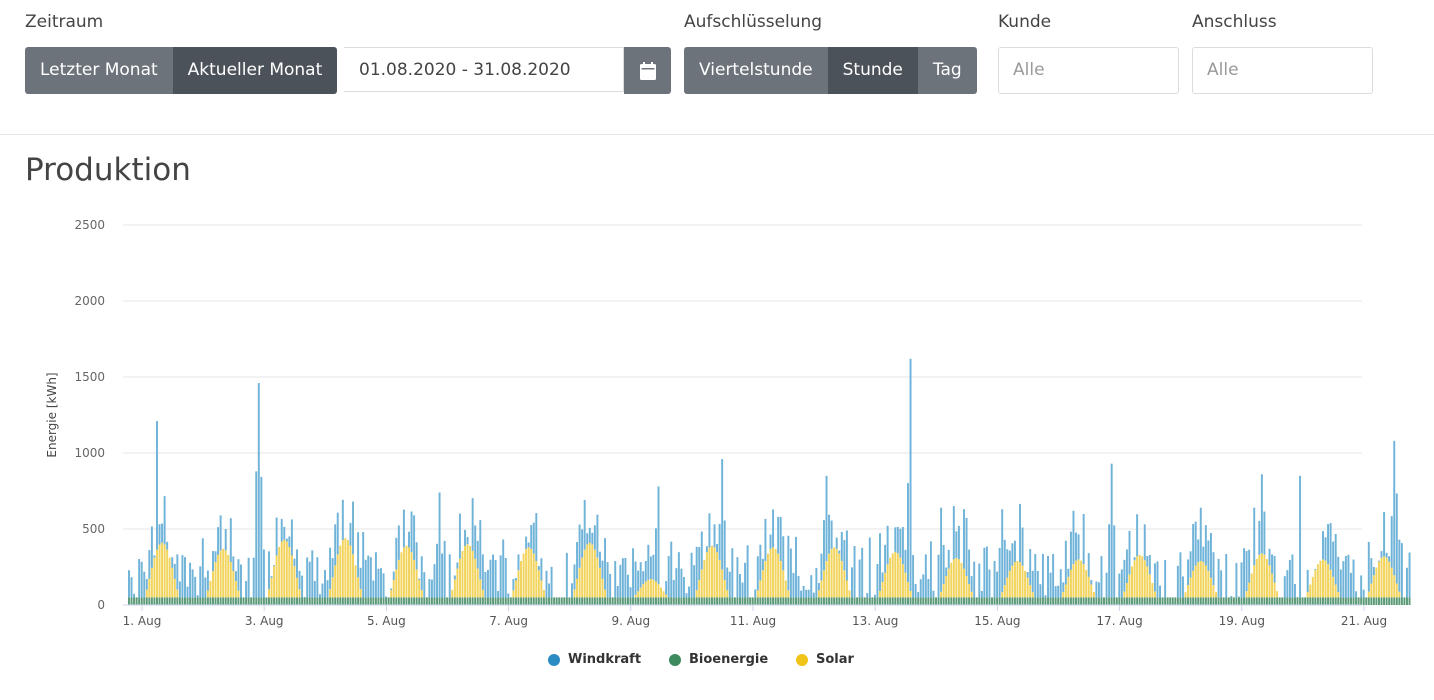  Describe the element at coordinates (1088, 70) in the screenshot. I see `kunde-select: Alle` at that location.